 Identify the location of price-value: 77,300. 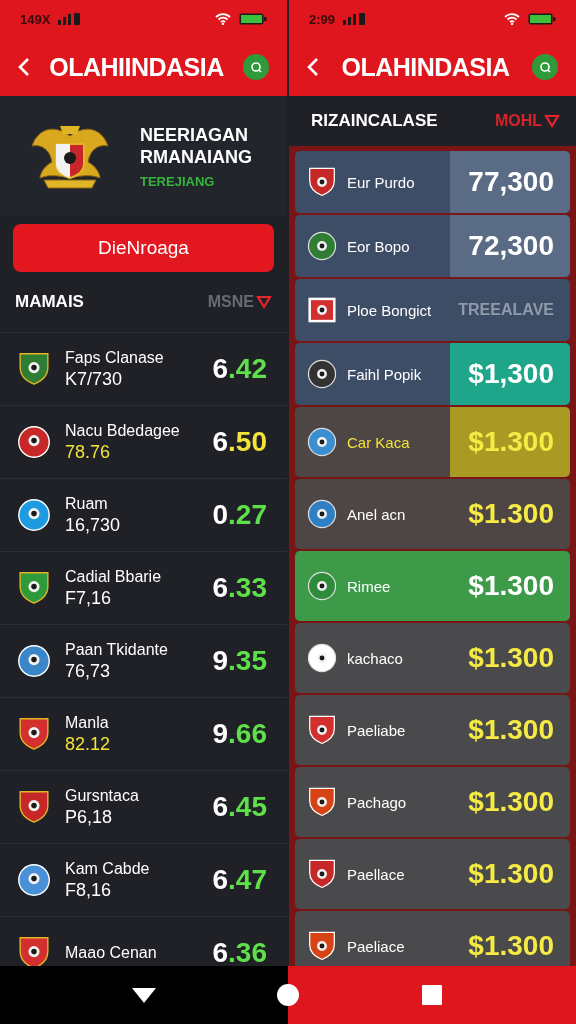
(510, 182).